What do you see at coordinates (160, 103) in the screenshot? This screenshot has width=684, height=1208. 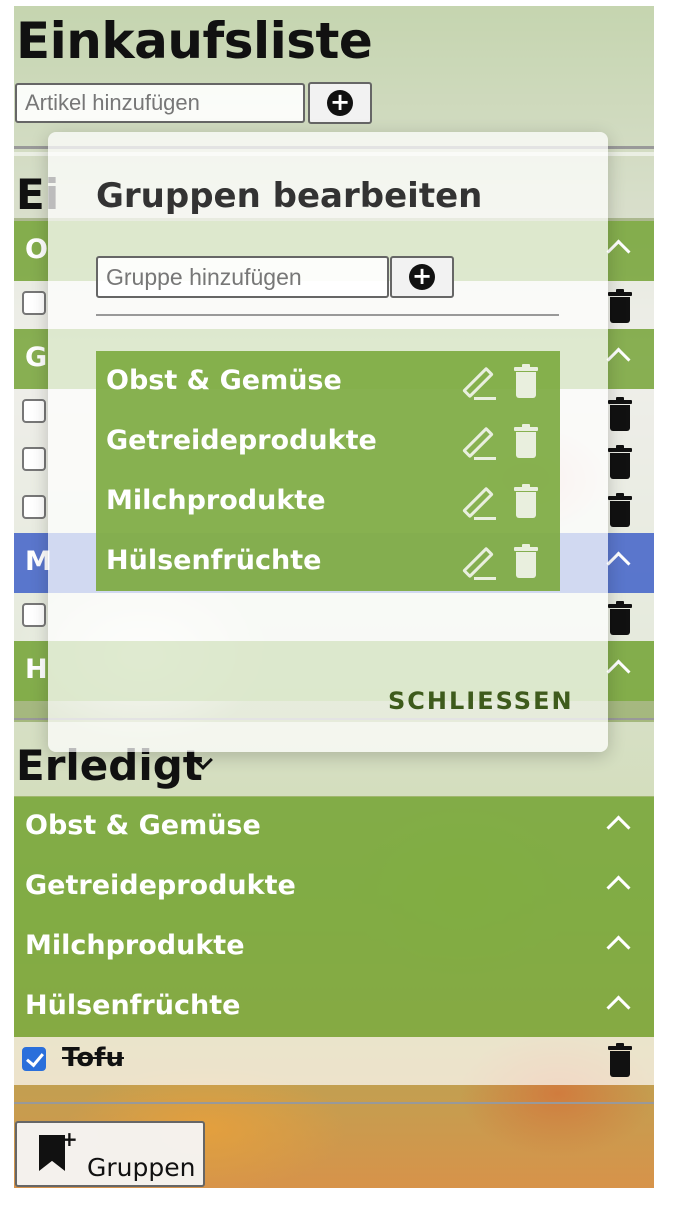 I see `add-item-input` at bounding box center [160, 103].